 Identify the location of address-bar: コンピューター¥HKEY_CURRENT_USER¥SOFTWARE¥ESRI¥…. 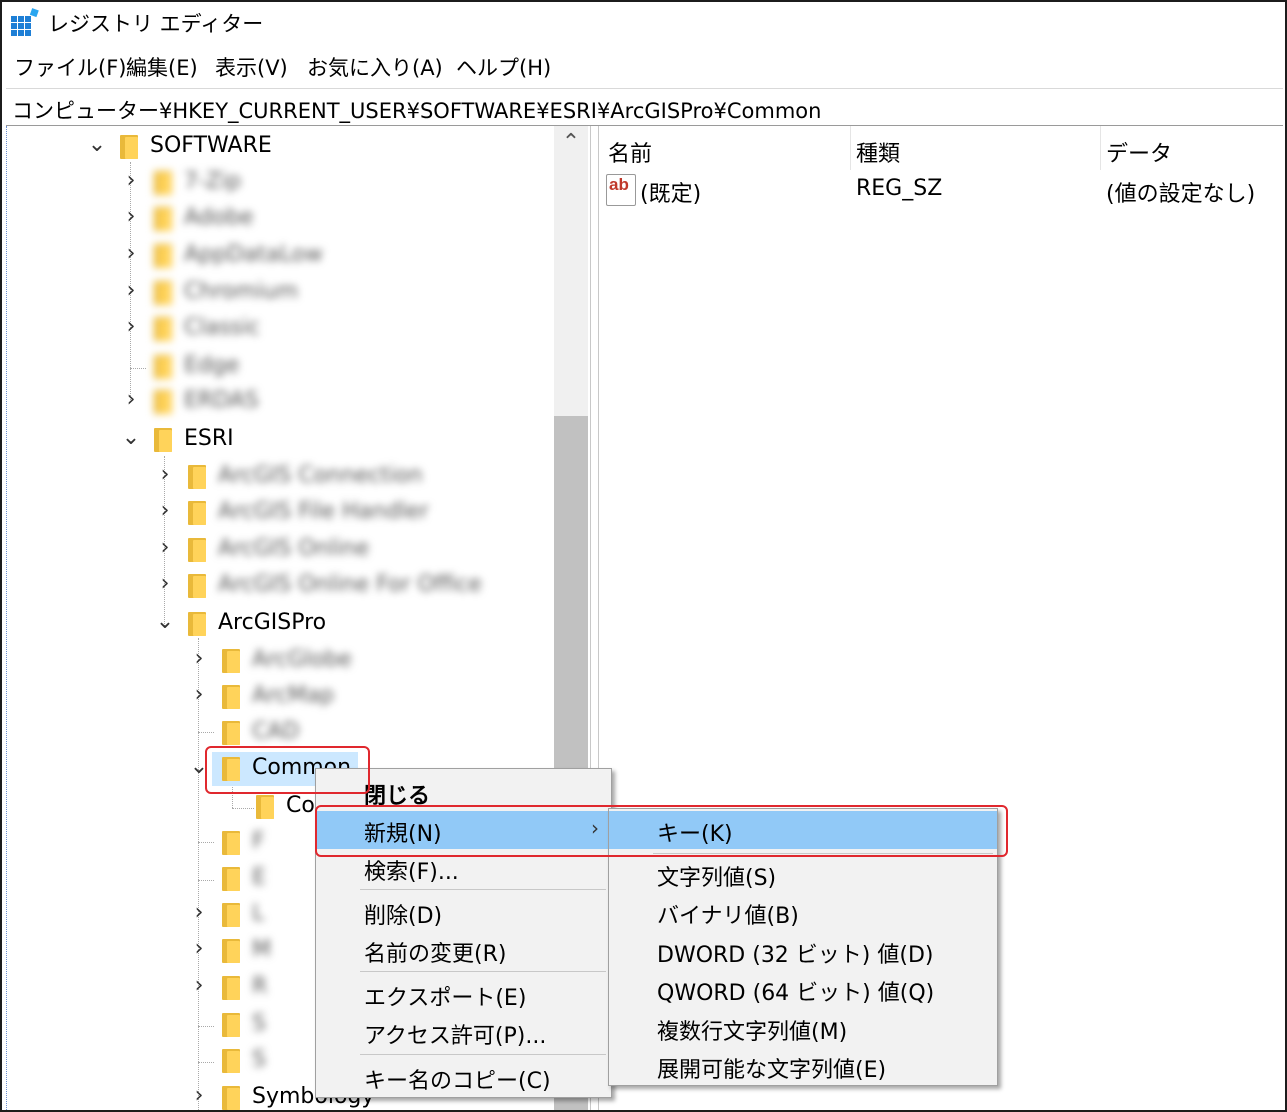
(644, 107).